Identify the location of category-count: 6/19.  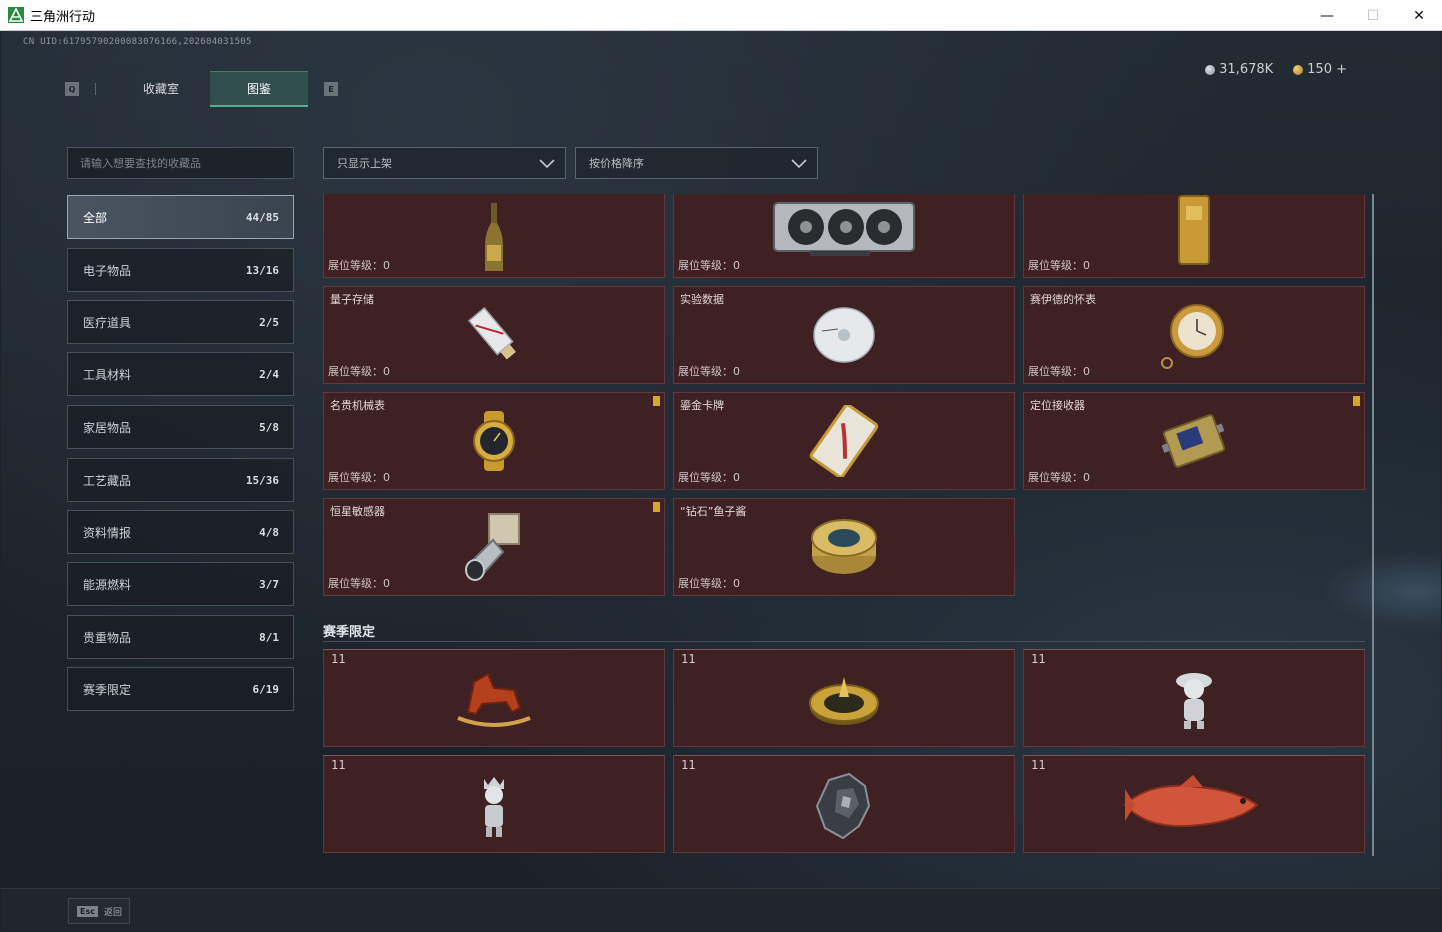
(266, 689).